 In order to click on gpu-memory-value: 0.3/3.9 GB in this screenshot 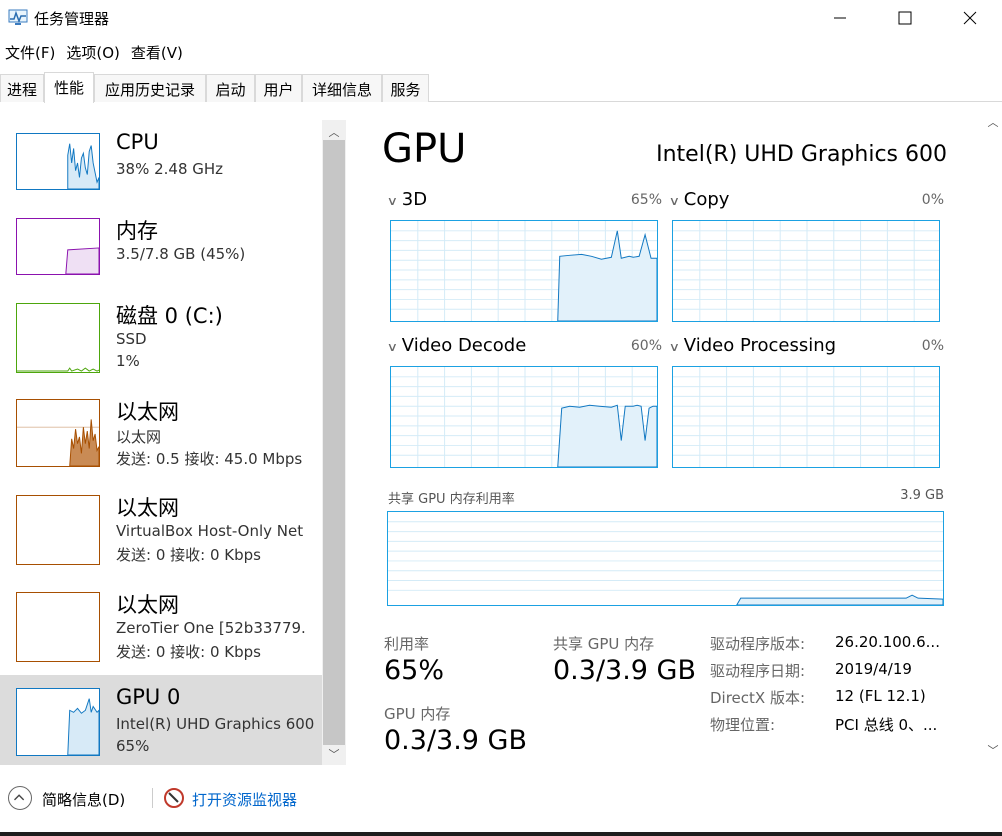, I will do `click(456, 740)`.